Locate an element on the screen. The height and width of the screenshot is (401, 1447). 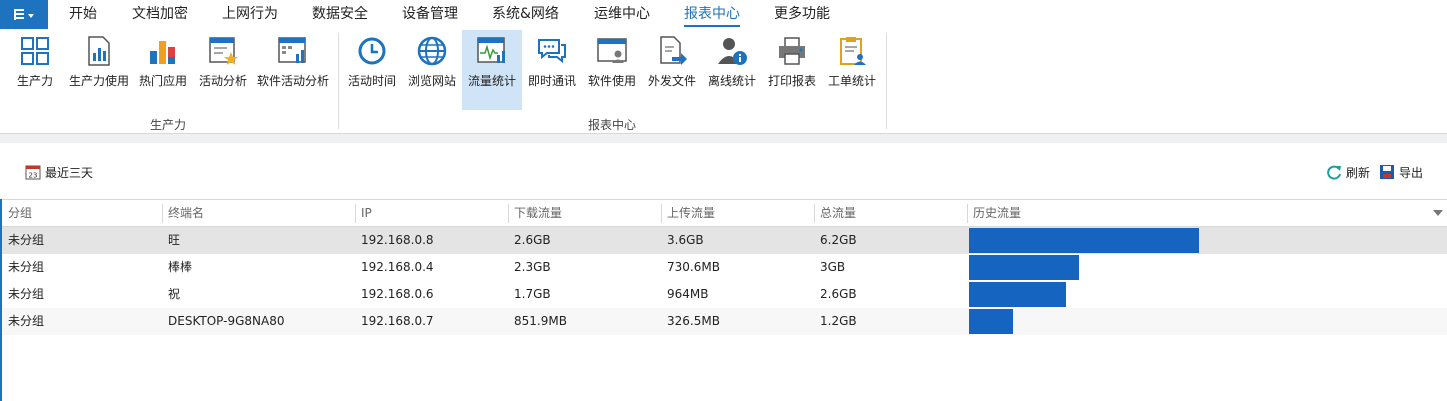
app-menu-icon is located at coordinates (19, 14).